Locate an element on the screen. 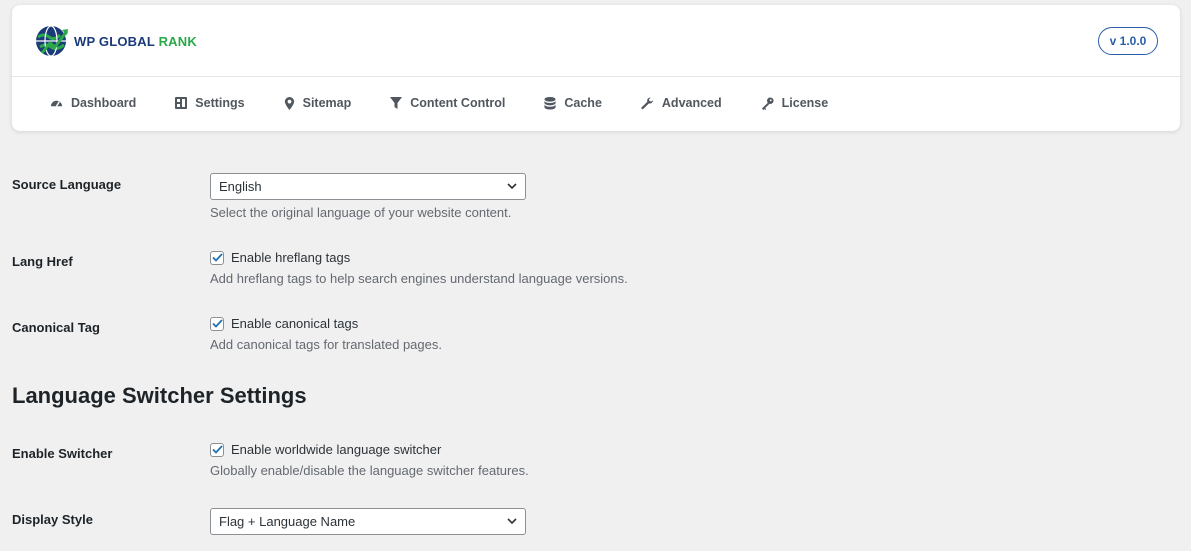 This screenshot has width=1191, height=551. section-title: Language Switcher Settings is located at coordinates (159, 395).